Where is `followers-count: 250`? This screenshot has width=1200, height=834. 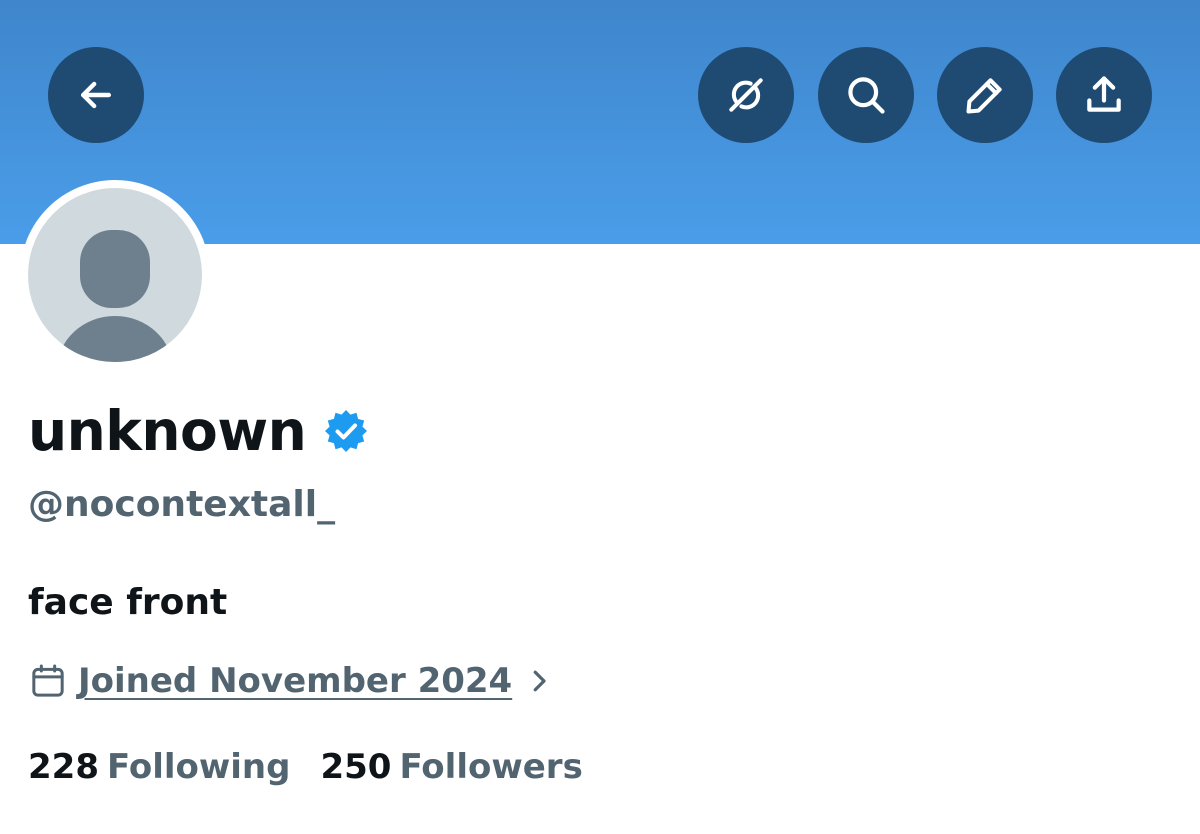 followers-count: 250 is located at coordinates (356, 767).